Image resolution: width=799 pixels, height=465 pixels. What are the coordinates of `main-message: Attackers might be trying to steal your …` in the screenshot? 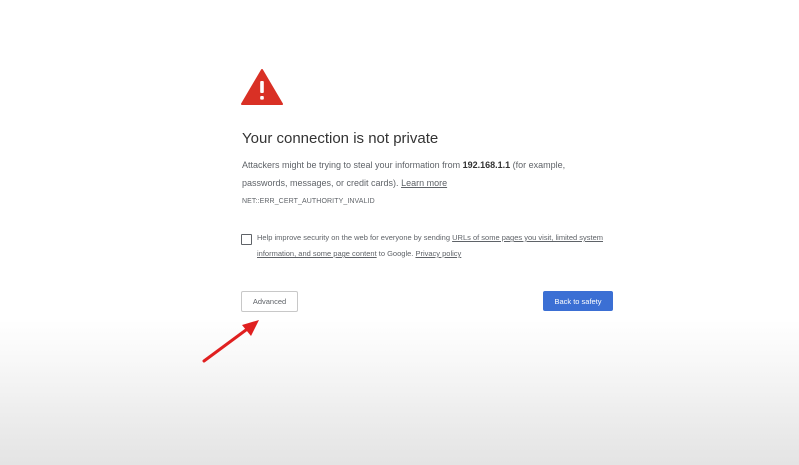 It's located at (422, 174).